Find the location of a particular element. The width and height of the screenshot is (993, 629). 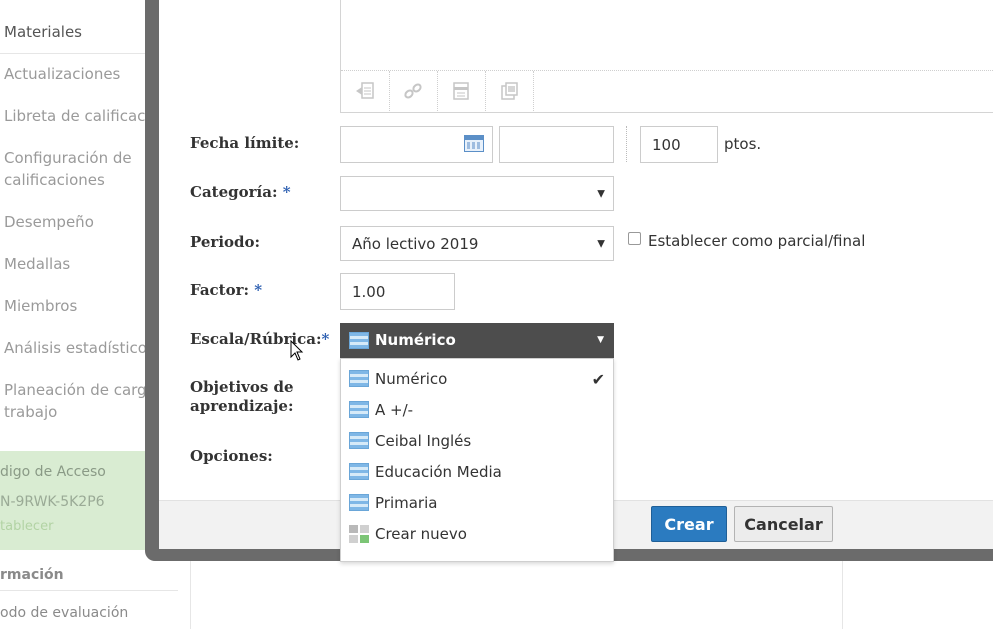

objectives-label-line2: aprendizaje: is located at coordinates (242, 406).